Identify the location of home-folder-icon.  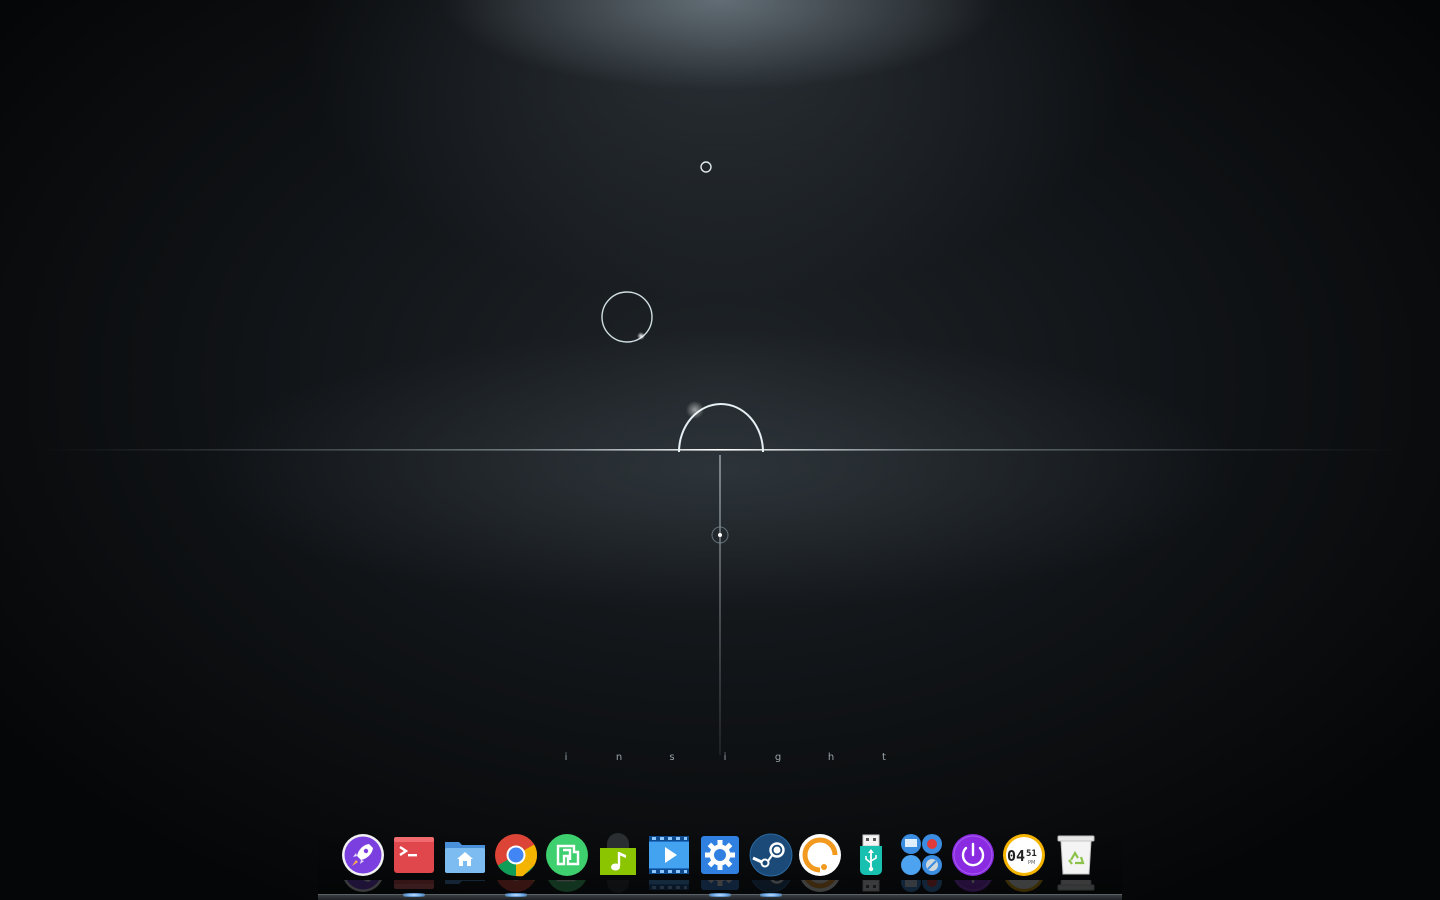
(465, 857).